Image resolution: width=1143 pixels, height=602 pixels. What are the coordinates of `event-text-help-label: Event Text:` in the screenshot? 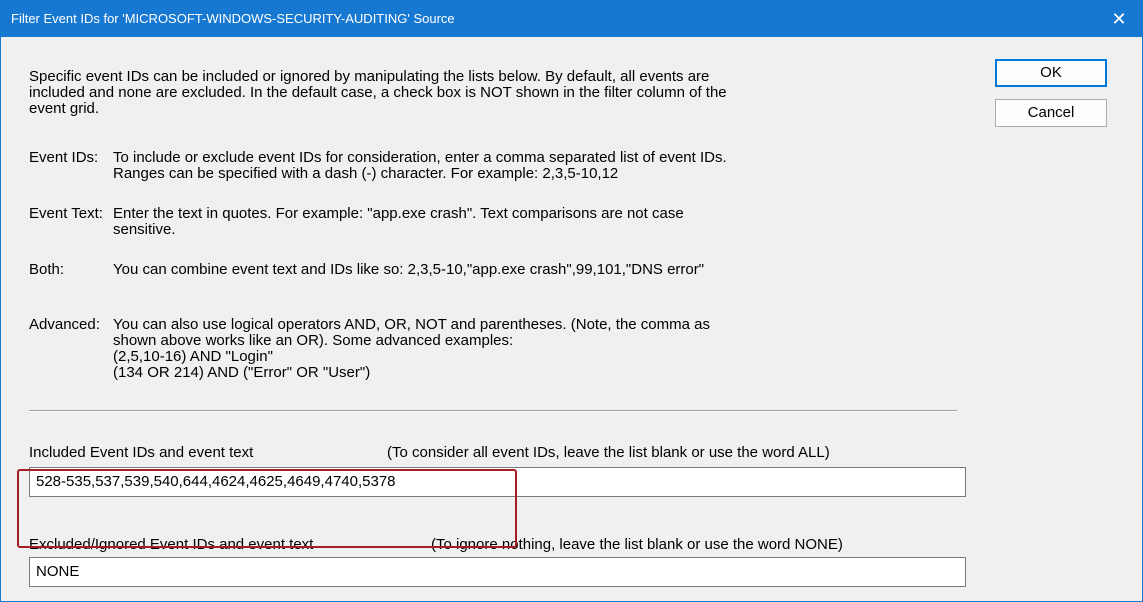 It's located at (66, 213).